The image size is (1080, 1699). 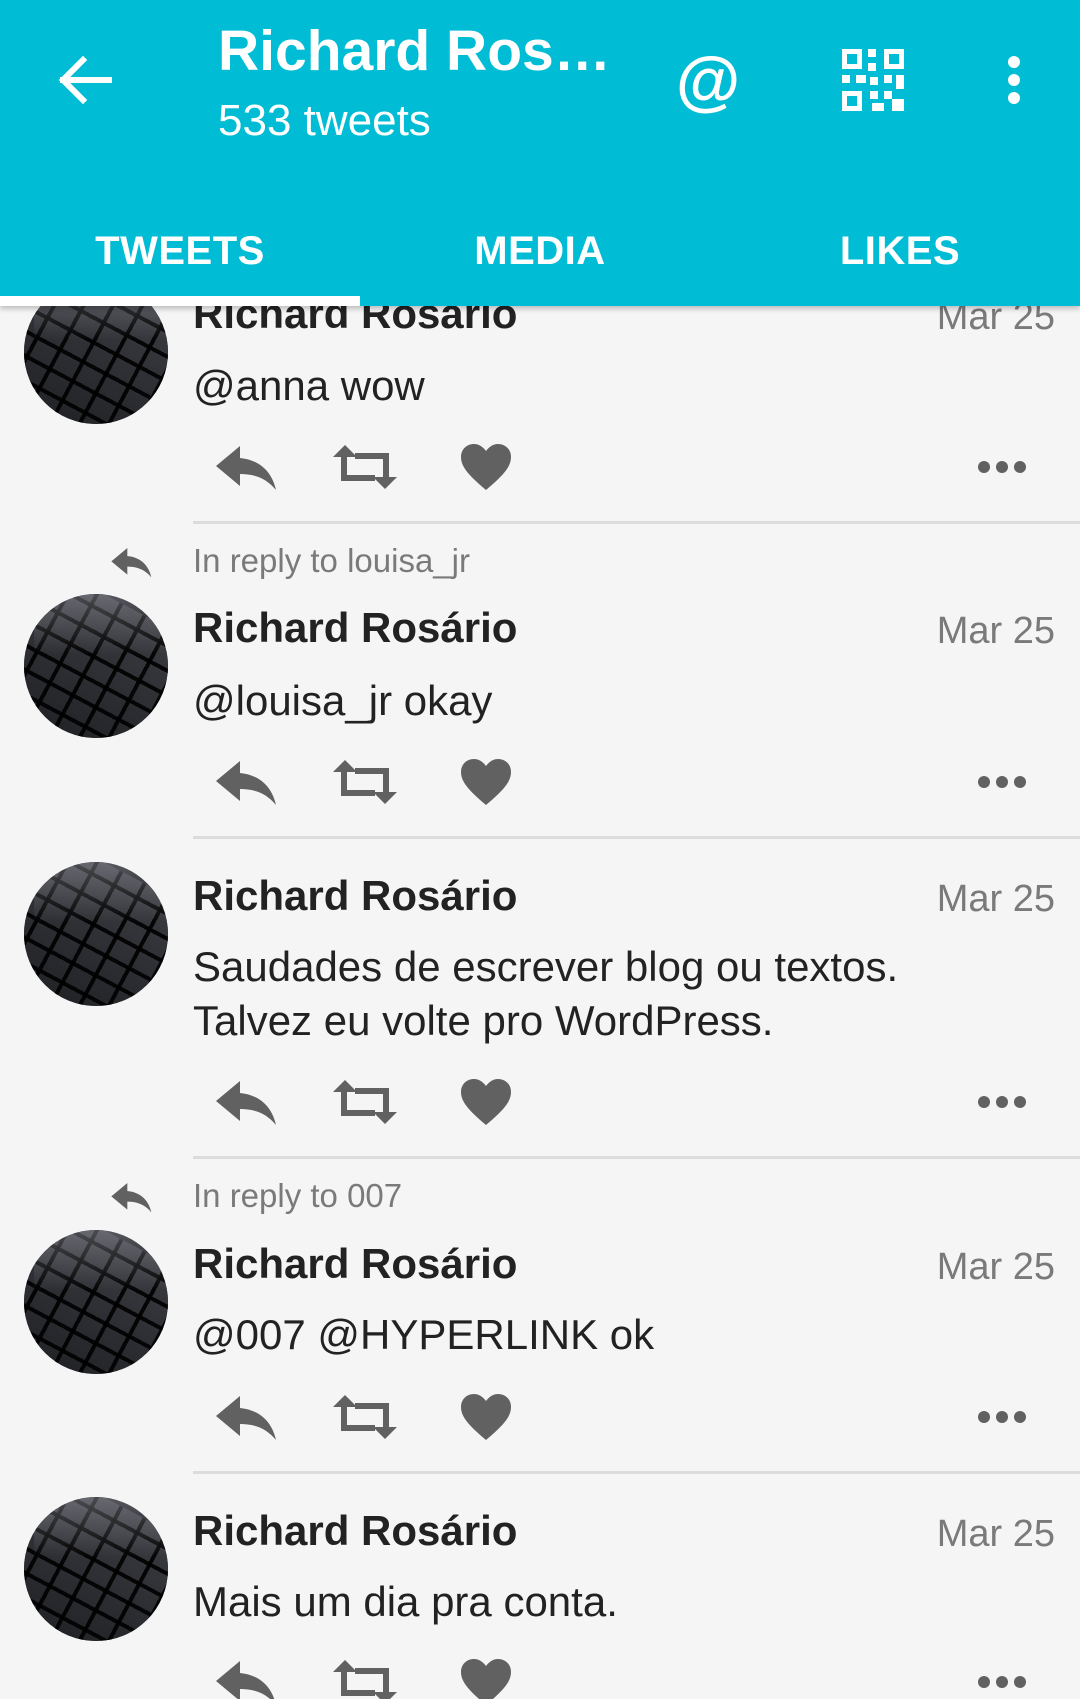 I want to click on tweet-count: 533 tweets, so click(x=324, y=120).